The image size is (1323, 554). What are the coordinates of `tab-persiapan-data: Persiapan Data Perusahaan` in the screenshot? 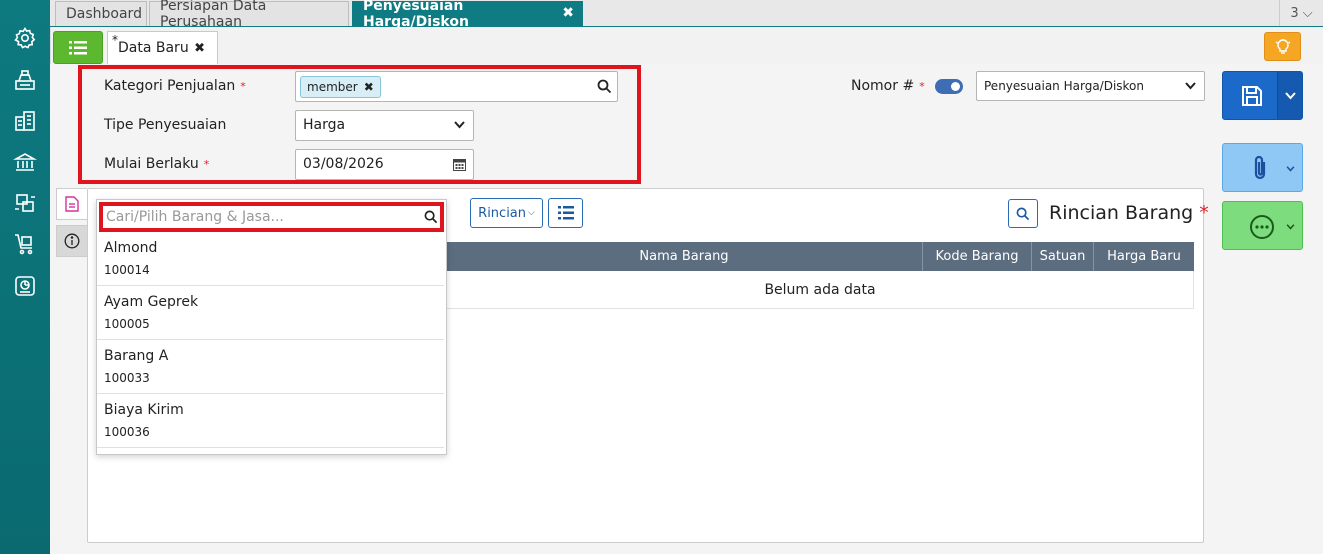 It's located at (249, 15).